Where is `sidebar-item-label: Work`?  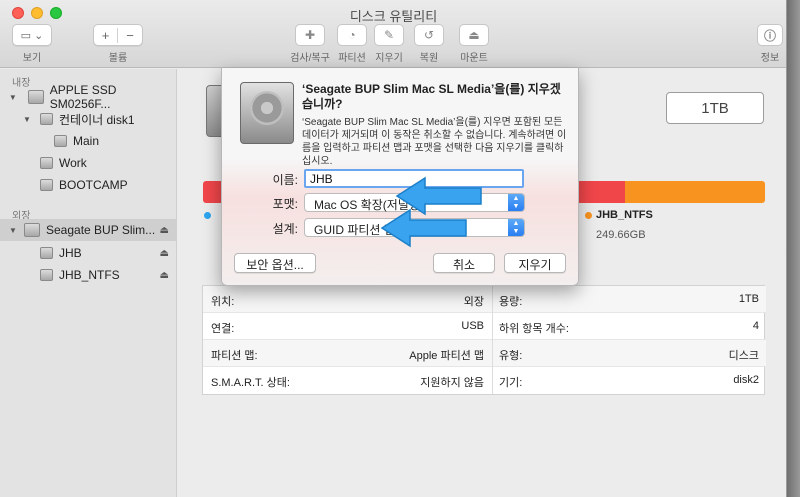 sidebar-item-label: Work is located at coordinates (73, 163).